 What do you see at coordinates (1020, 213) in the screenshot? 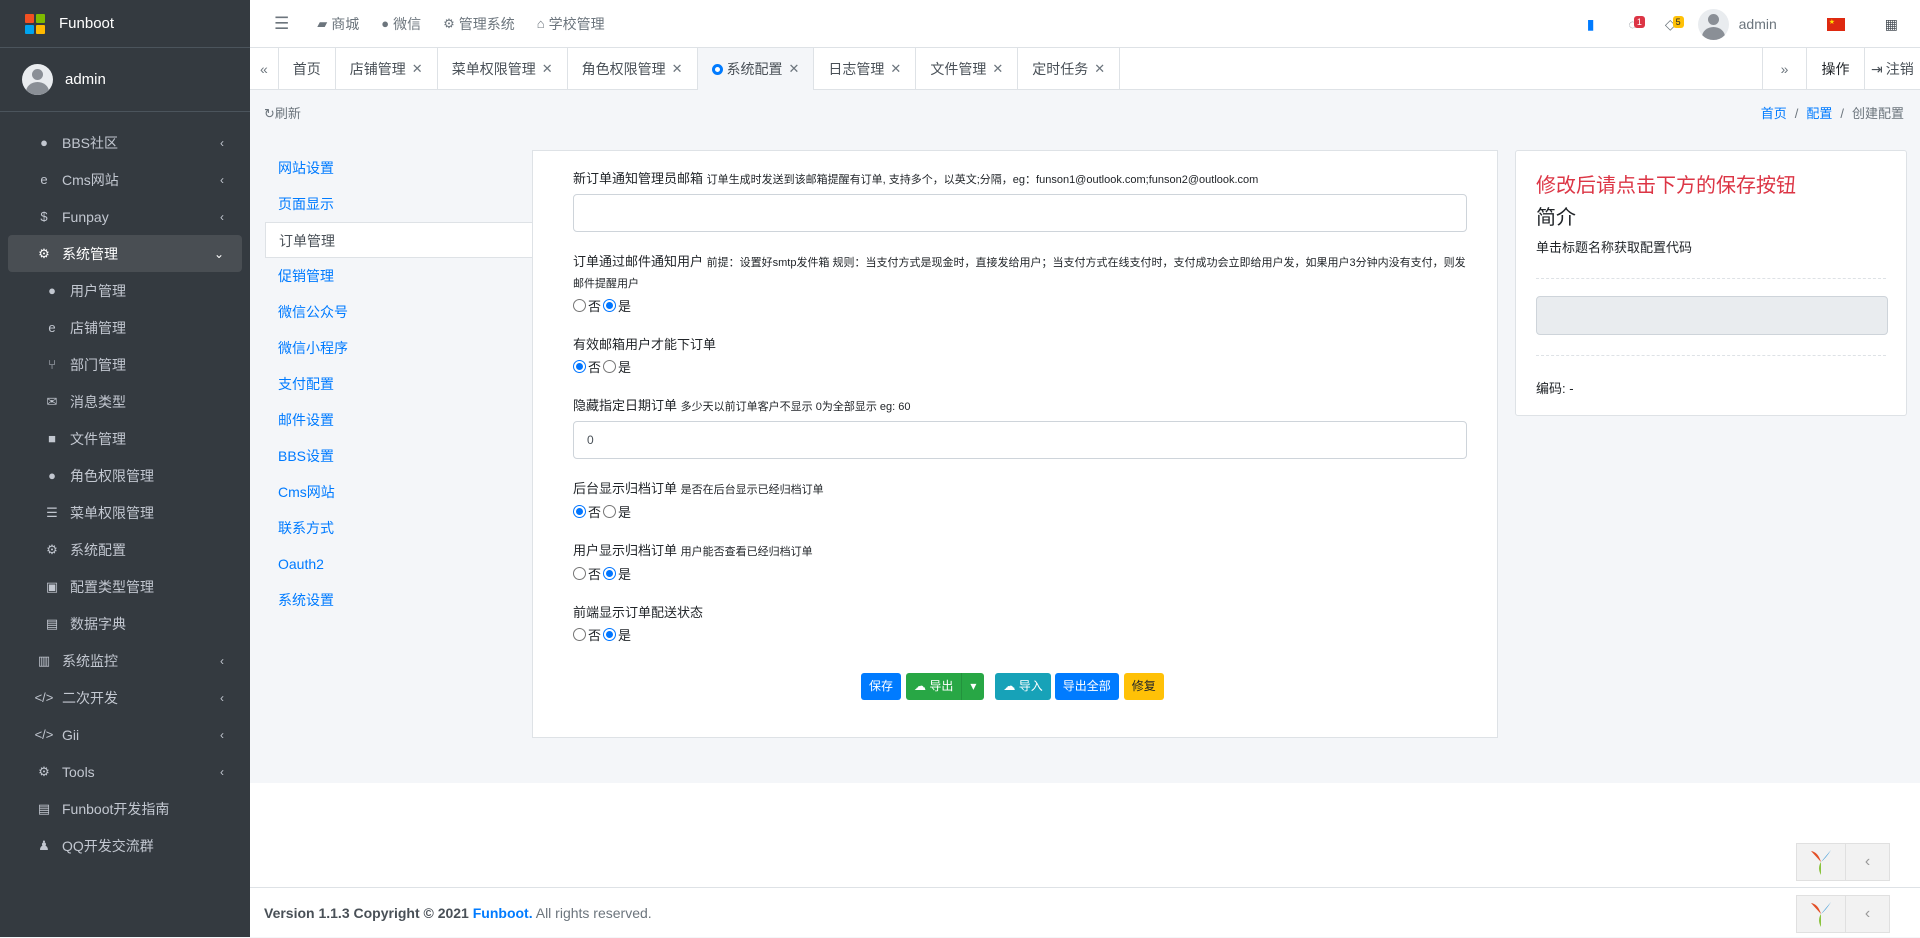
I see `admin-email-input` at bounding box center [1020, 213].